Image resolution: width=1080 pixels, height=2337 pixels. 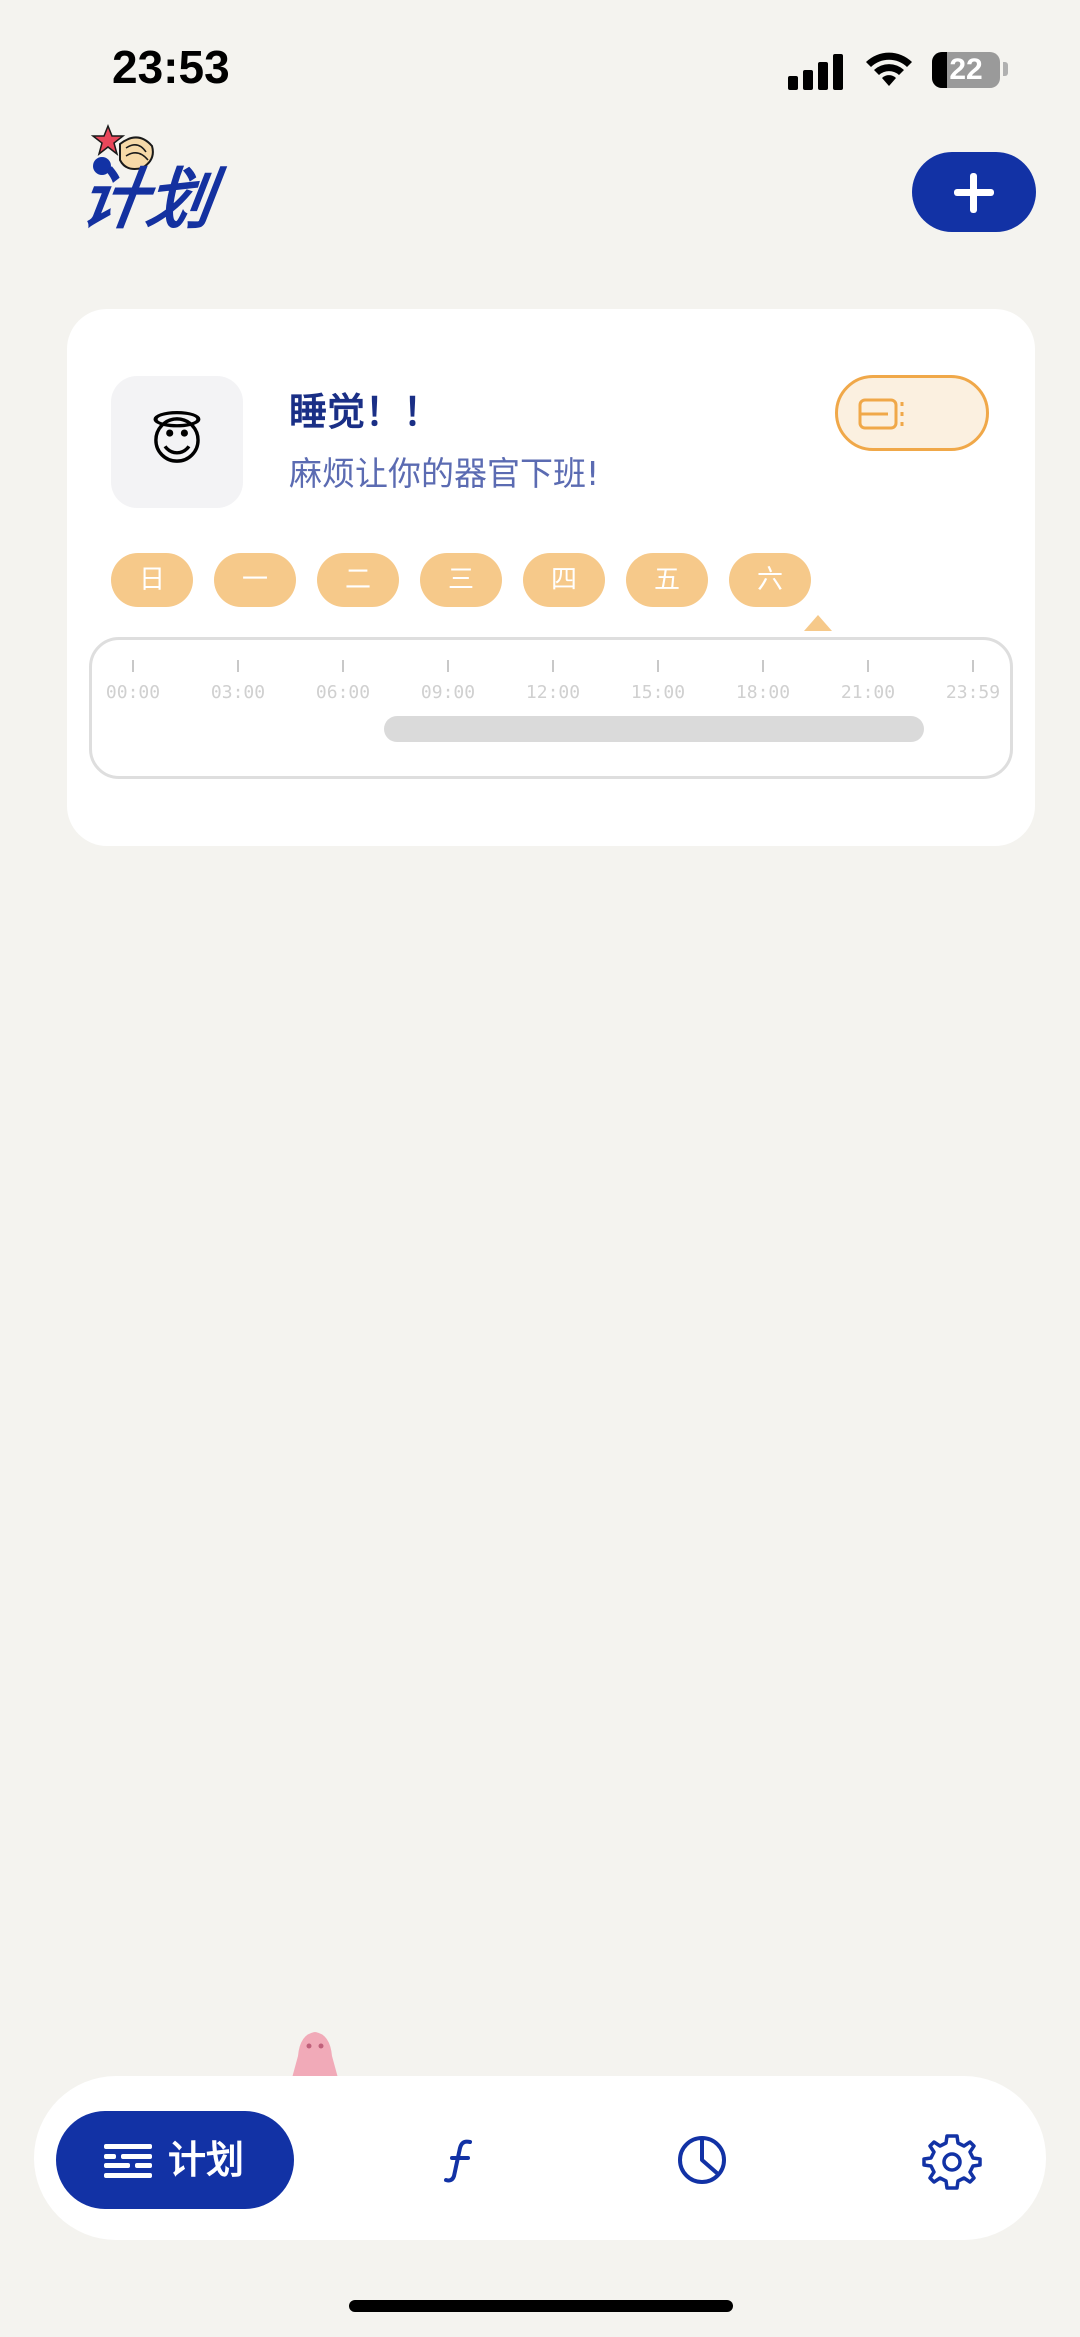 What do you see at coordinates (816, 72) in the screenshot?
I see `cellular-signal-icon` at bounding box center [816, 72].